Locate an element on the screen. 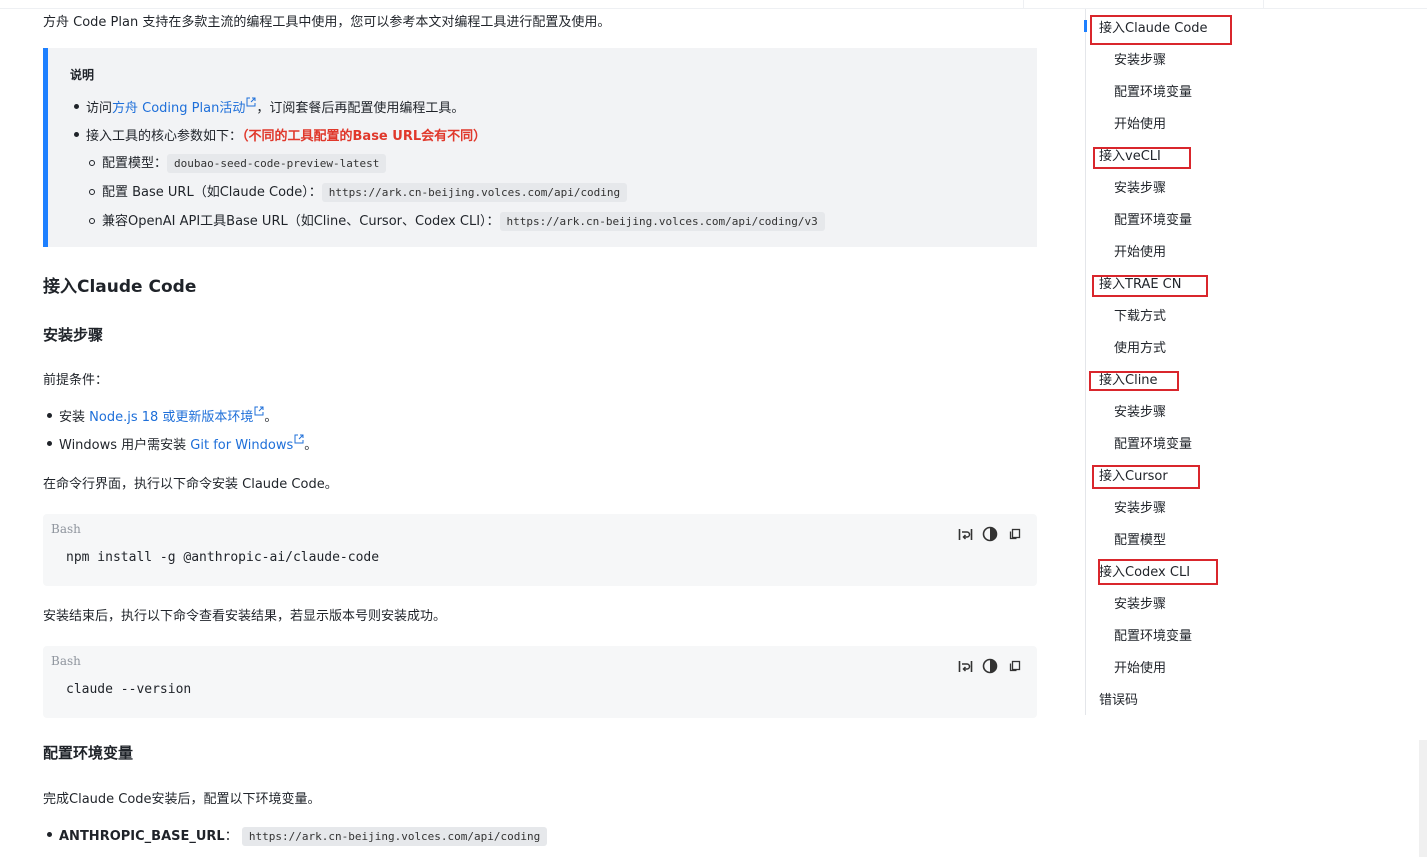  coding-plan-link: 方舟 Coding Plan活动 is located at coordinates (184, 106).